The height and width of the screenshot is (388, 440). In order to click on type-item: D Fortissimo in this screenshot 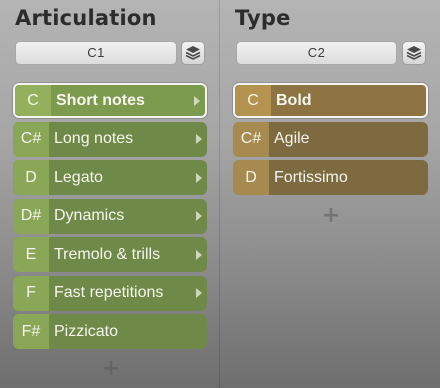, I will do `click(330, 177)`.